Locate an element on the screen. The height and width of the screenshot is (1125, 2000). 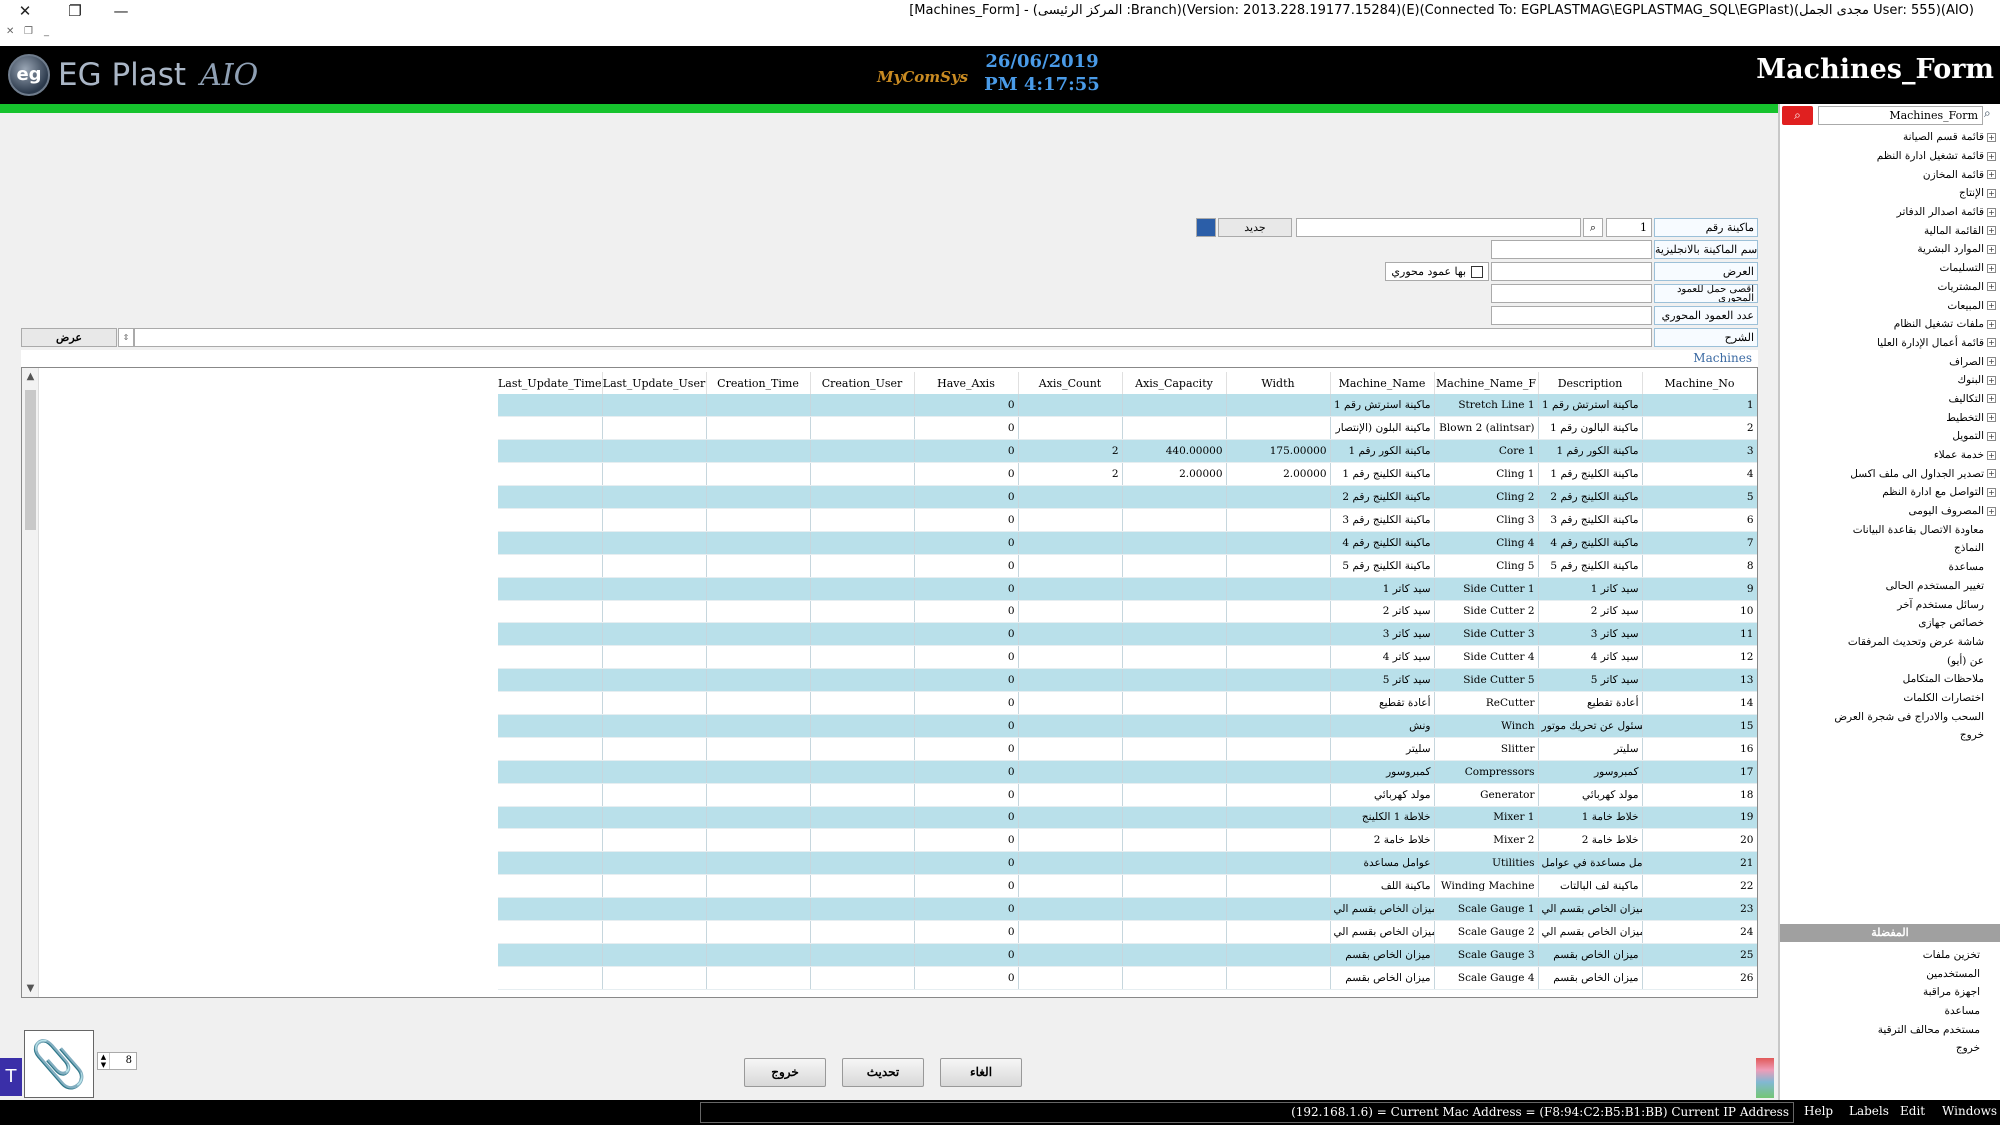
sidebar-item: رسائل مستخدم آخر is located at coordinates (1889, 604).